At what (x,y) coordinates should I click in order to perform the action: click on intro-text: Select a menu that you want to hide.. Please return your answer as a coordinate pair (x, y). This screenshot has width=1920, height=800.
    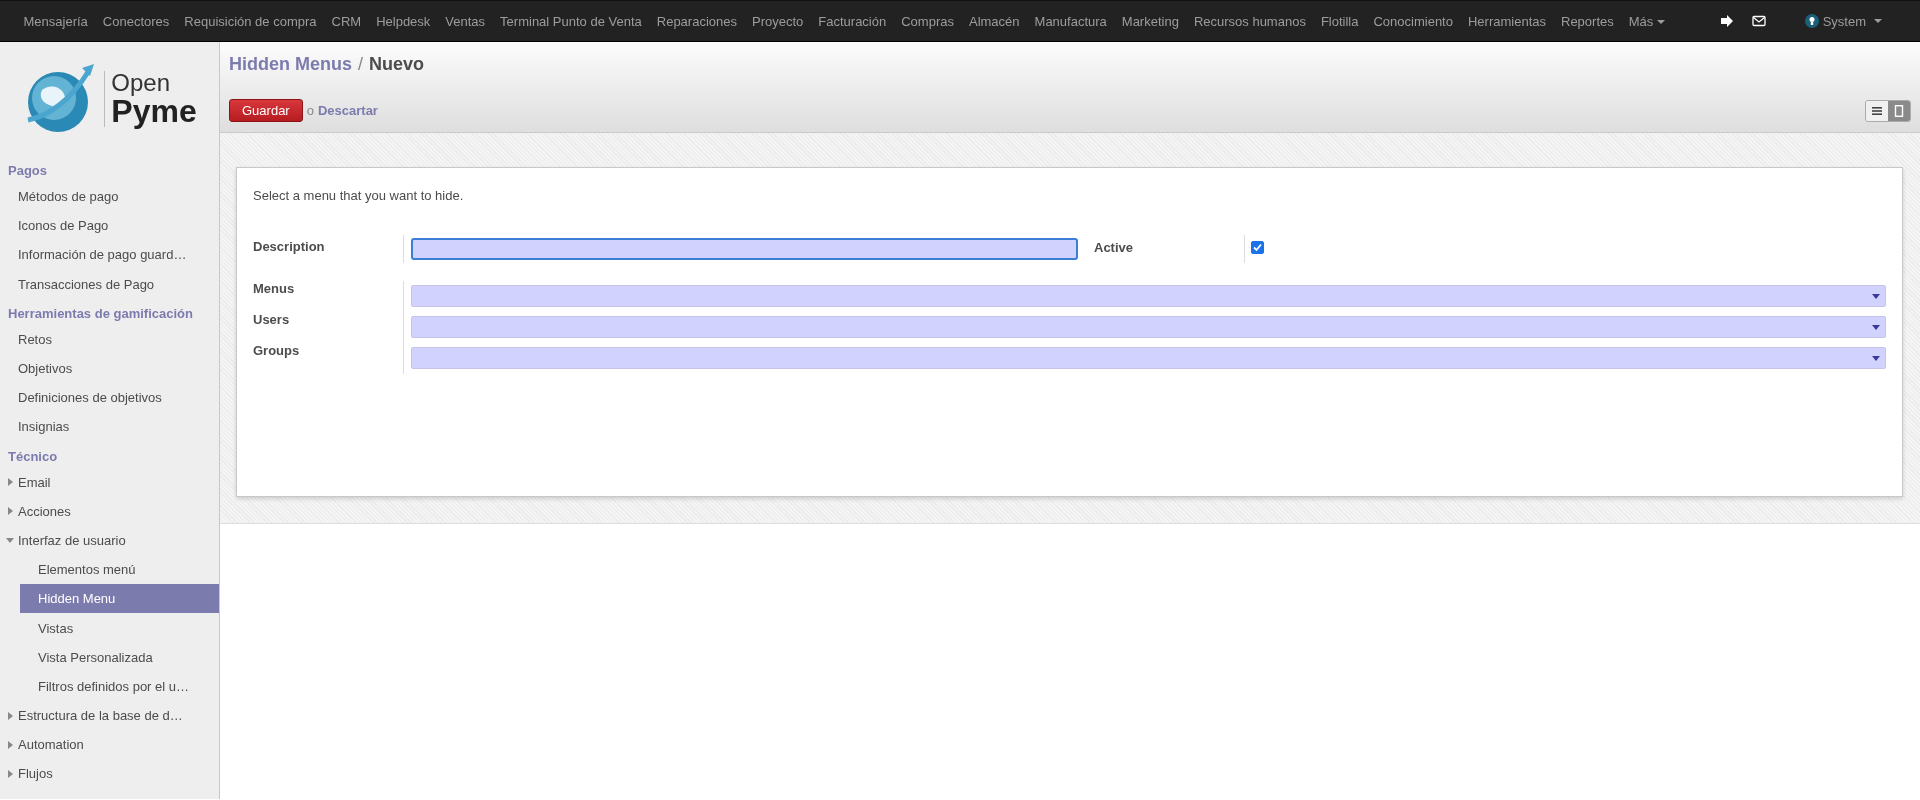
    Looking at the image, I should click on (359, 195).